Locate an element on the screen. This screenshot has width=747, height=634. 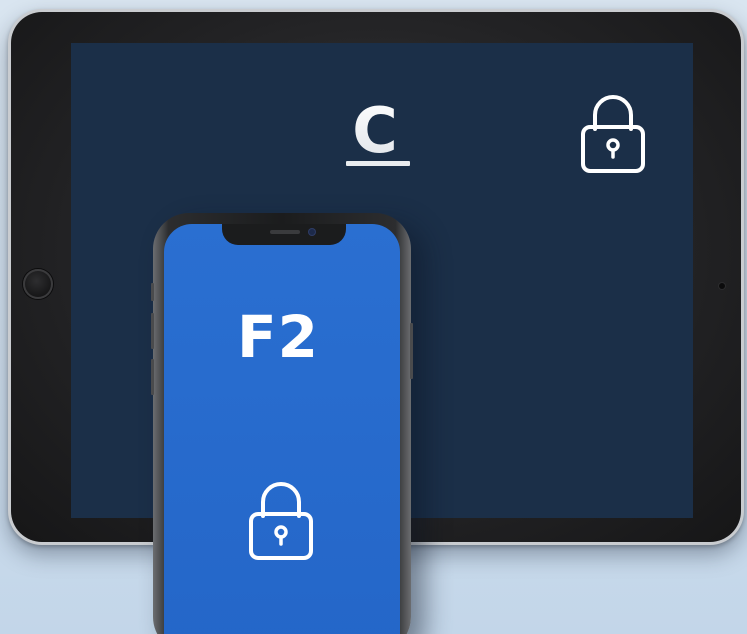
phone-speaker is located at coordinates (285, 232).